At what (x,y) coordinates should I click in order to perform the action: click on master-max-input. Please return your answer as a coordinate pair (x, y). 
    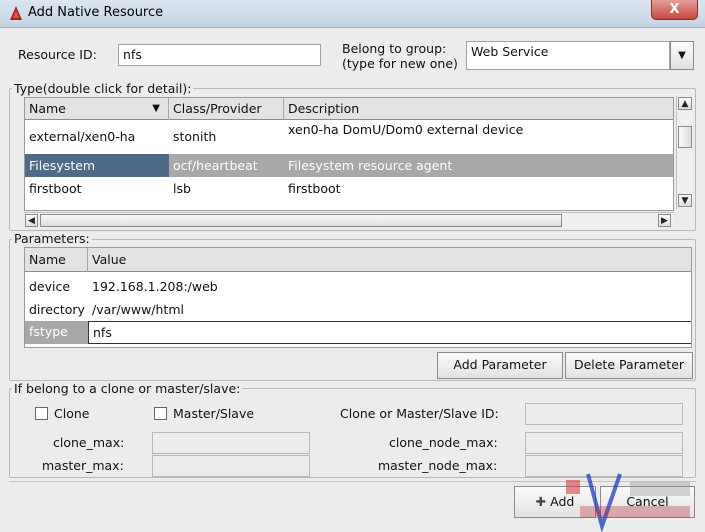
    Looking at the image, I should click on (231, 466).